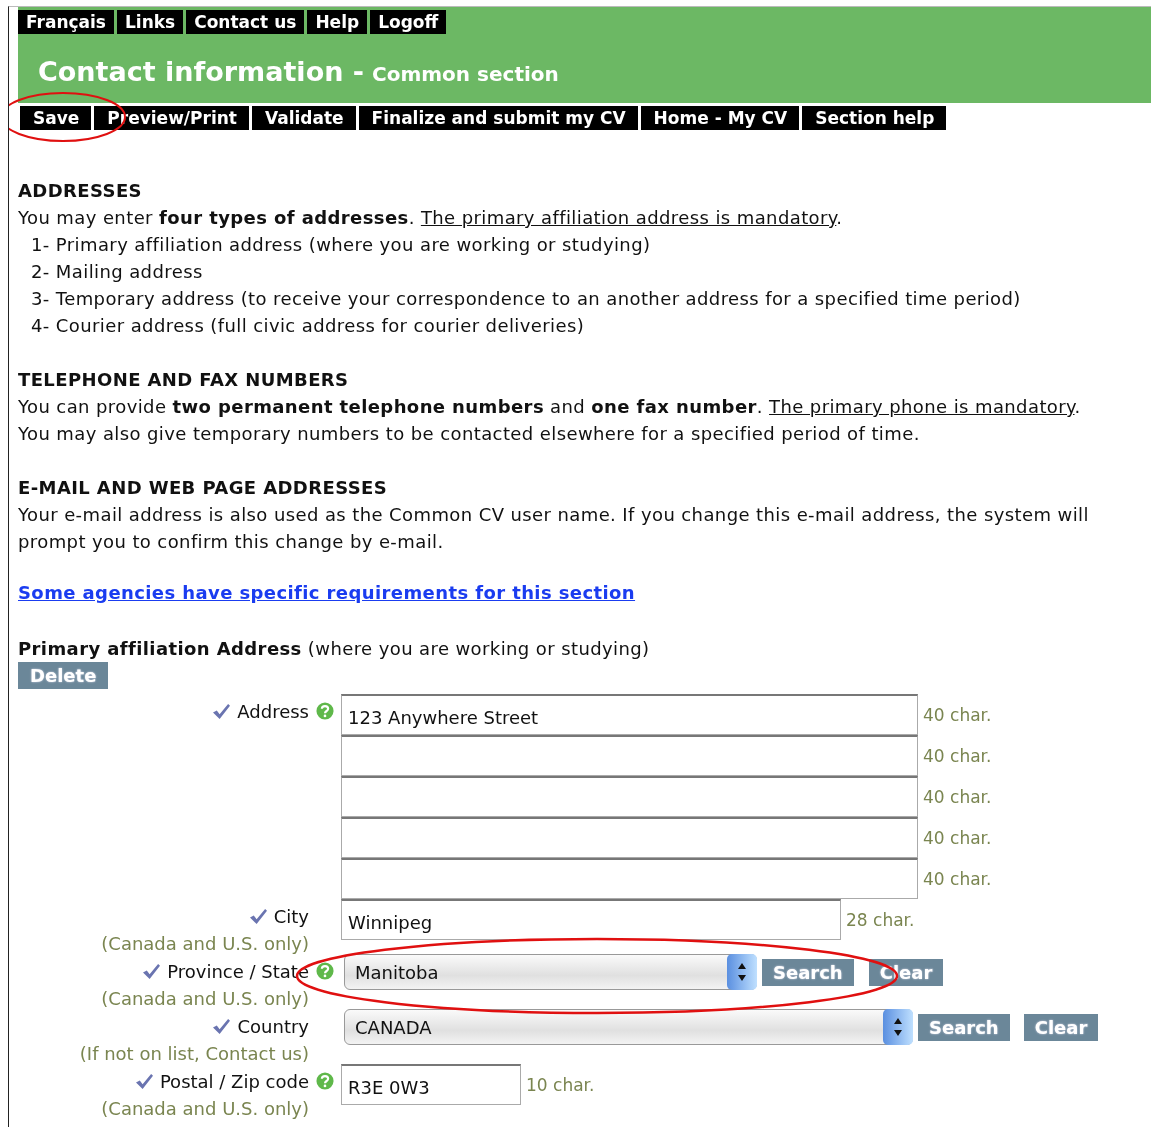  Describe the element at coordinates (193, 1053) in the screenshot. I see `field-note: (If not on list, Contact us)` at that location.